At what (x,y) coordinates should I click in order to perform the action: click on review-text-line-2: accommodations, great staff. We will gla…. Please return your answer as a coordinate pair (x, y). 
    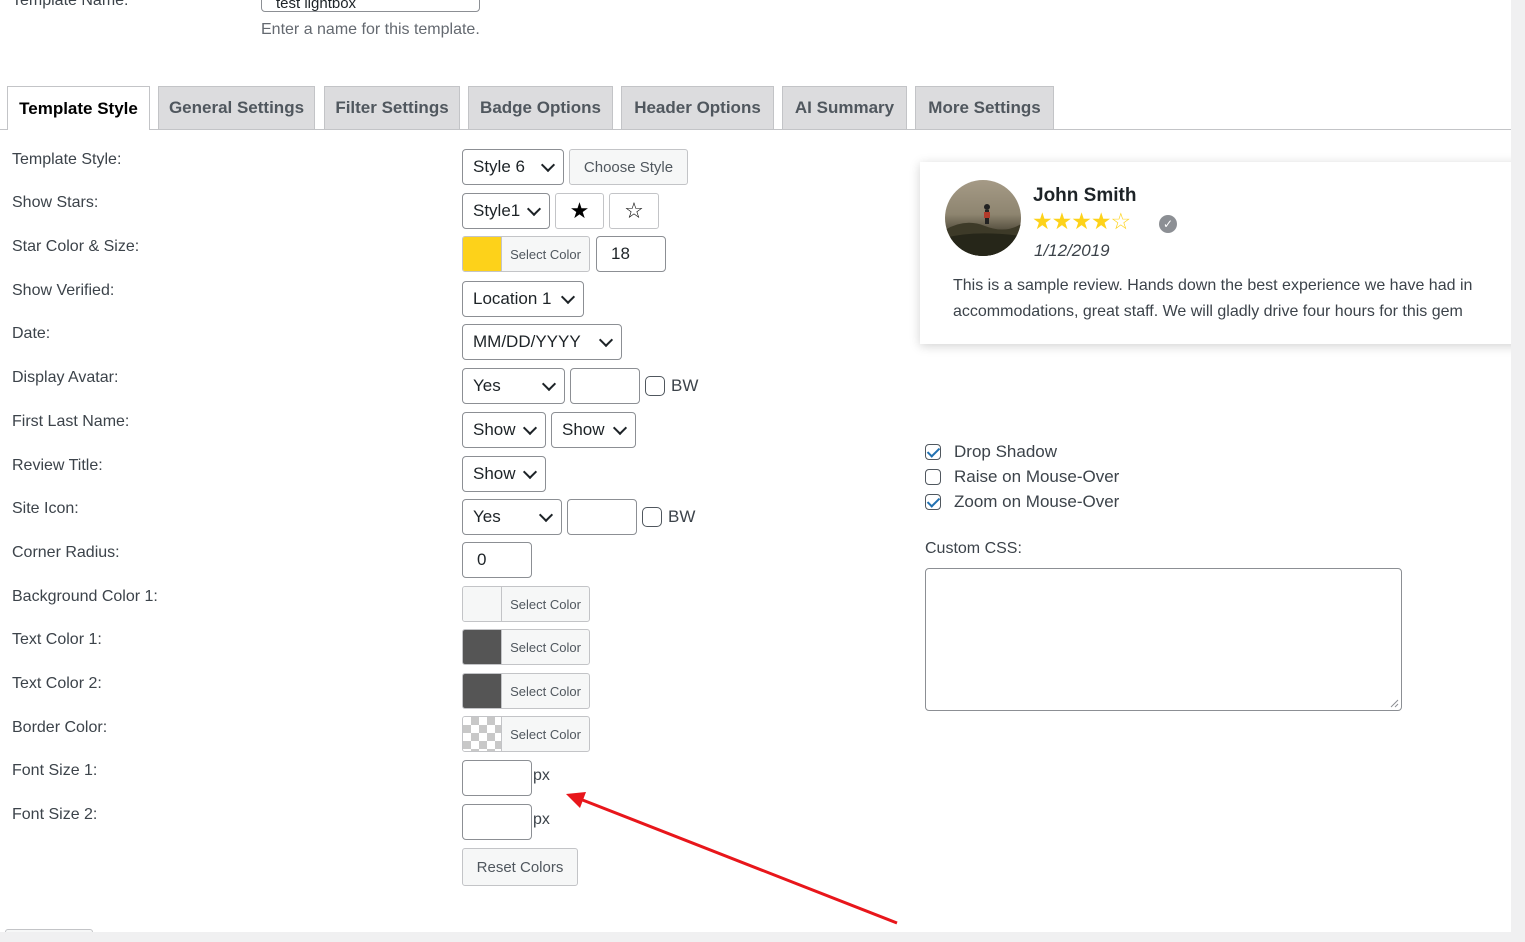
    Looking at the image, I should click on (1208, 311).